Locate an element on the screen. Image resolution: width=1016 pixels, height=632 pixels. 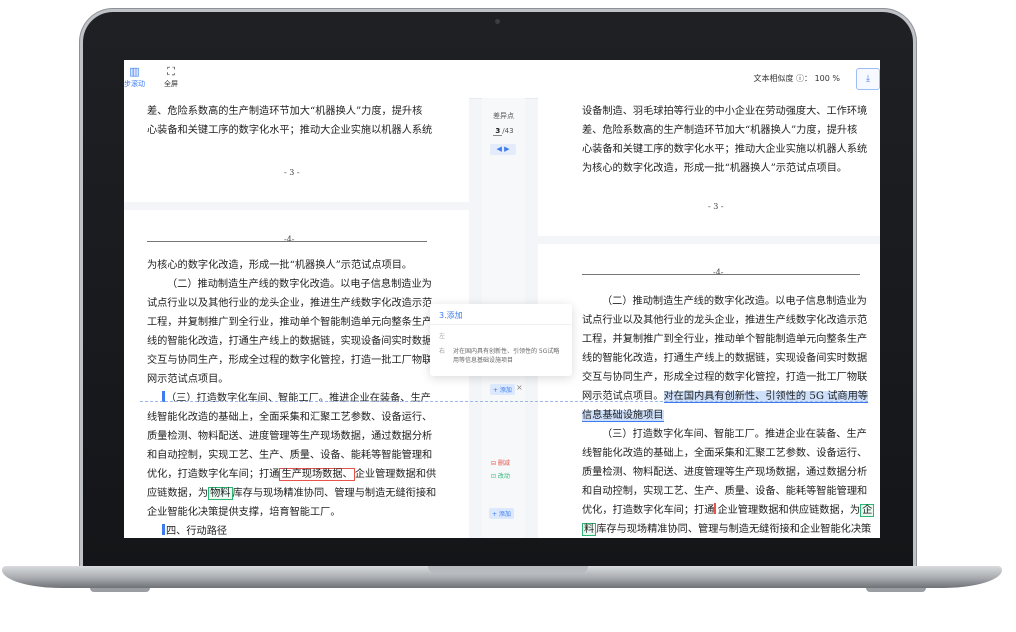
modified-text-highlight: 物料 is located at coordinates (220, 493).